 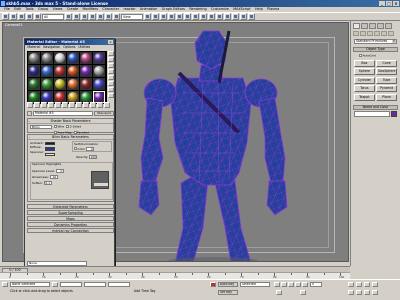 What do you see at coordinates (394, 113) in the screenshot?
I see `object-color-swatch` at bounding box center [394, 113].